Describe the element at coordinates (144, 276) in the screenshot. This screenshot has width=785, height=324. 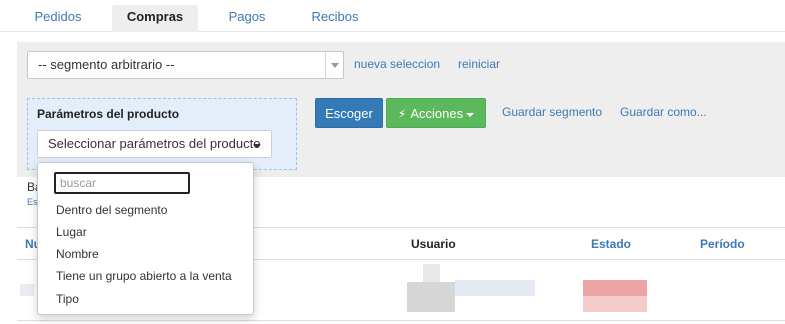
I see `dropdown-item-grupo-abierto: Tiene un grupo abierto a la venta` at that location.